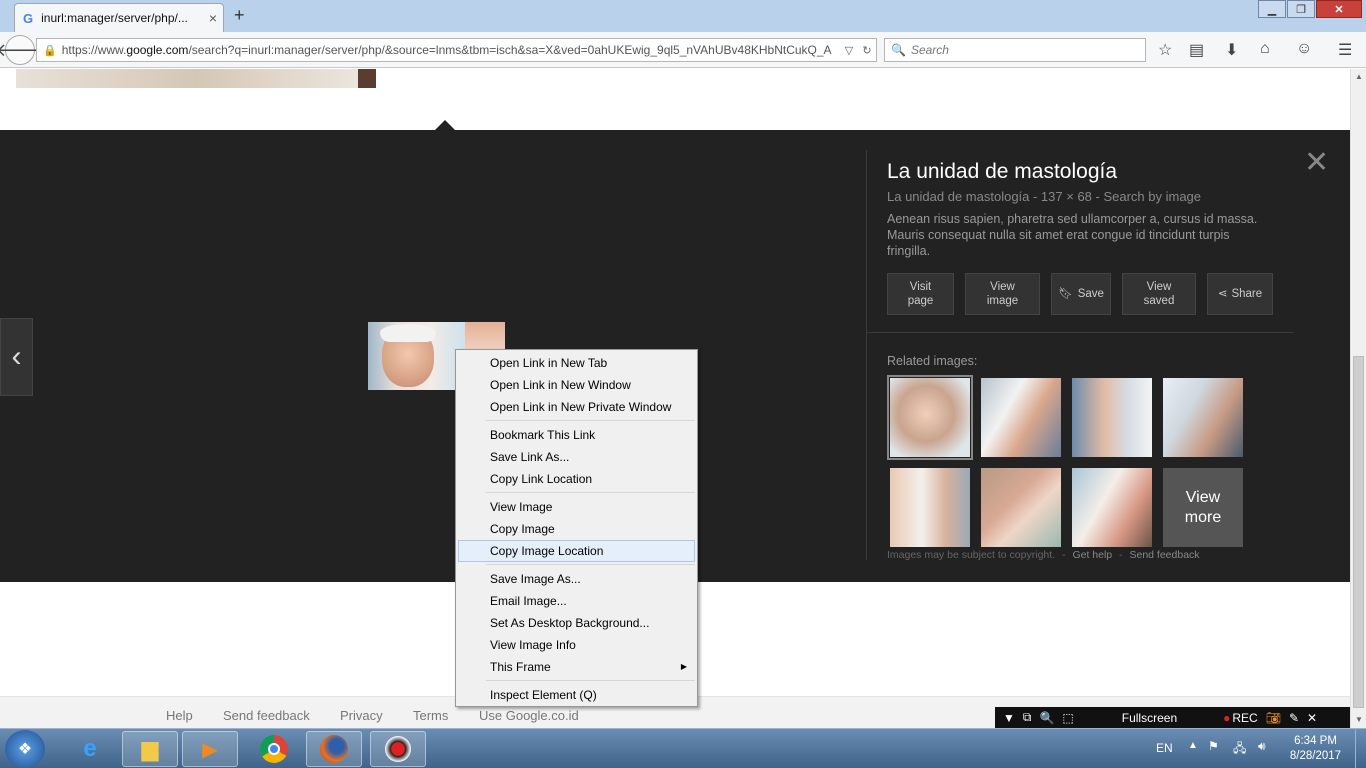  What do you see at coordinates (1092, 555) in the screenshot?
I see `get-help-link: Get help` at bounding box center [1092, 555].